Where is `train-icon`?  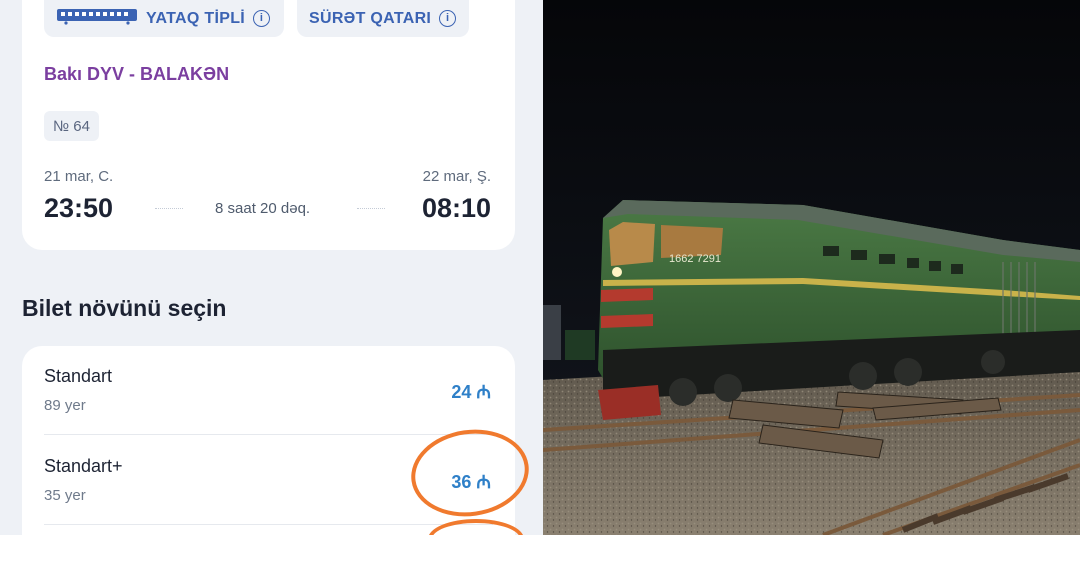 train-icon is located at coordinates (97, 18).